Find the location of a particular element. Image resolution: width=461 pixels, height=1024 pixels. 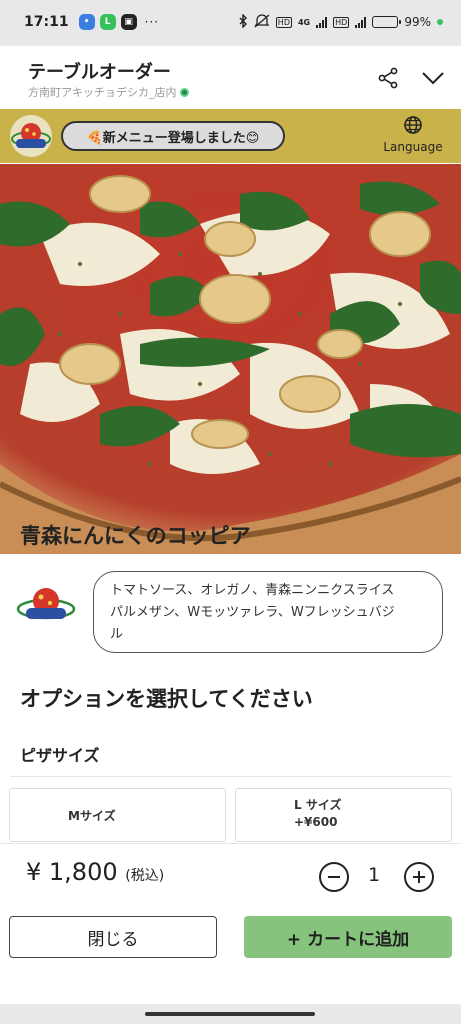

bluetooth-icon is located at coordinates (243, 21).